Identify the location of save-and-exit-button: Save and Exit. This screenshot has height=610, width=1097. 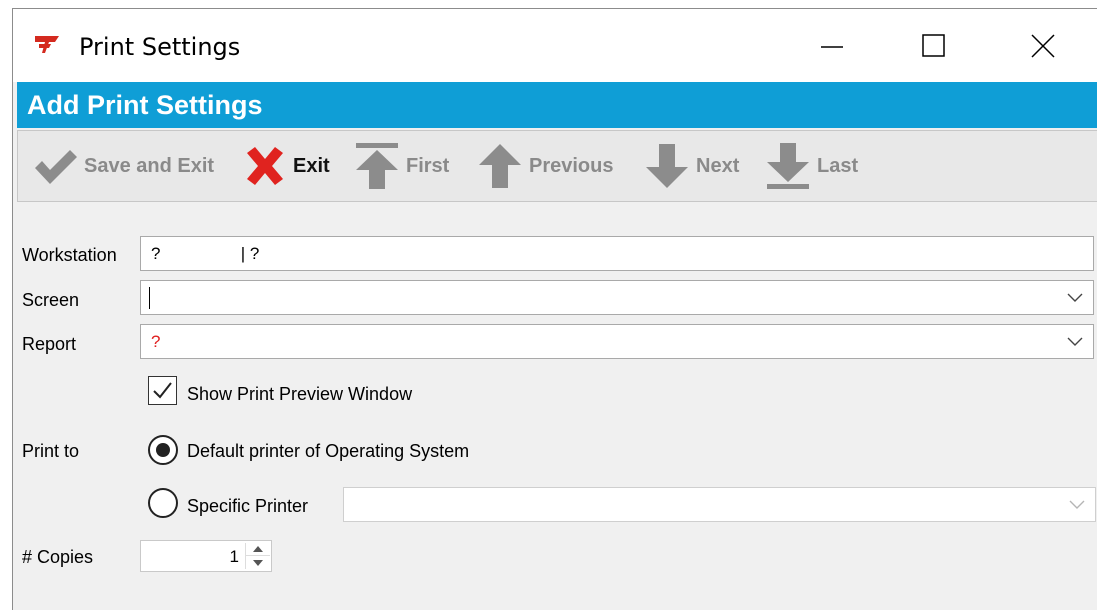
(123, 166).